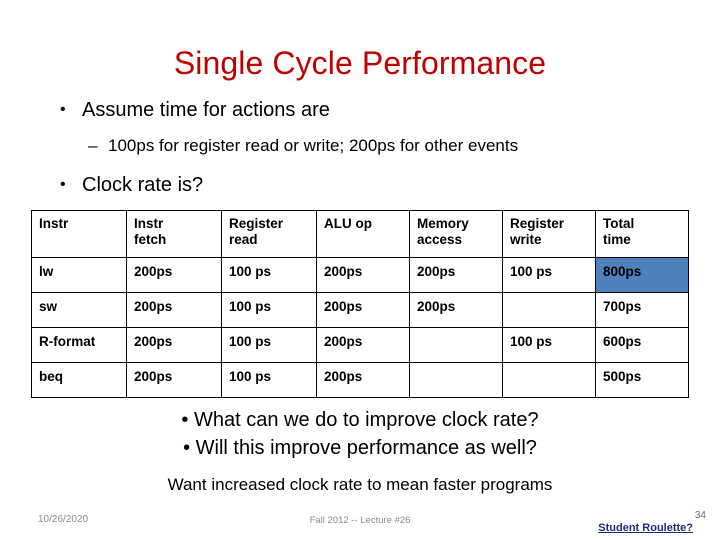 Image resolution: width=720 pixels, height=540 pixels. What do you see at coordinates (619, 223) in the screenshot?
I see `column-header-total-time-line1: Total` at bounding box center [619, 223].